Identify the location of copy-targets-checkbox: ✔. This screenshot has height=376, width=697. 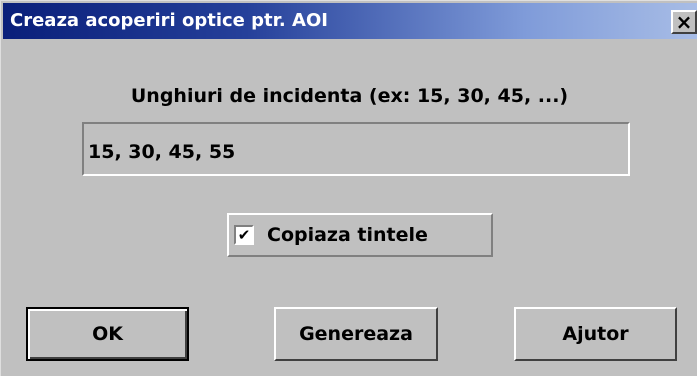
(244, 235).